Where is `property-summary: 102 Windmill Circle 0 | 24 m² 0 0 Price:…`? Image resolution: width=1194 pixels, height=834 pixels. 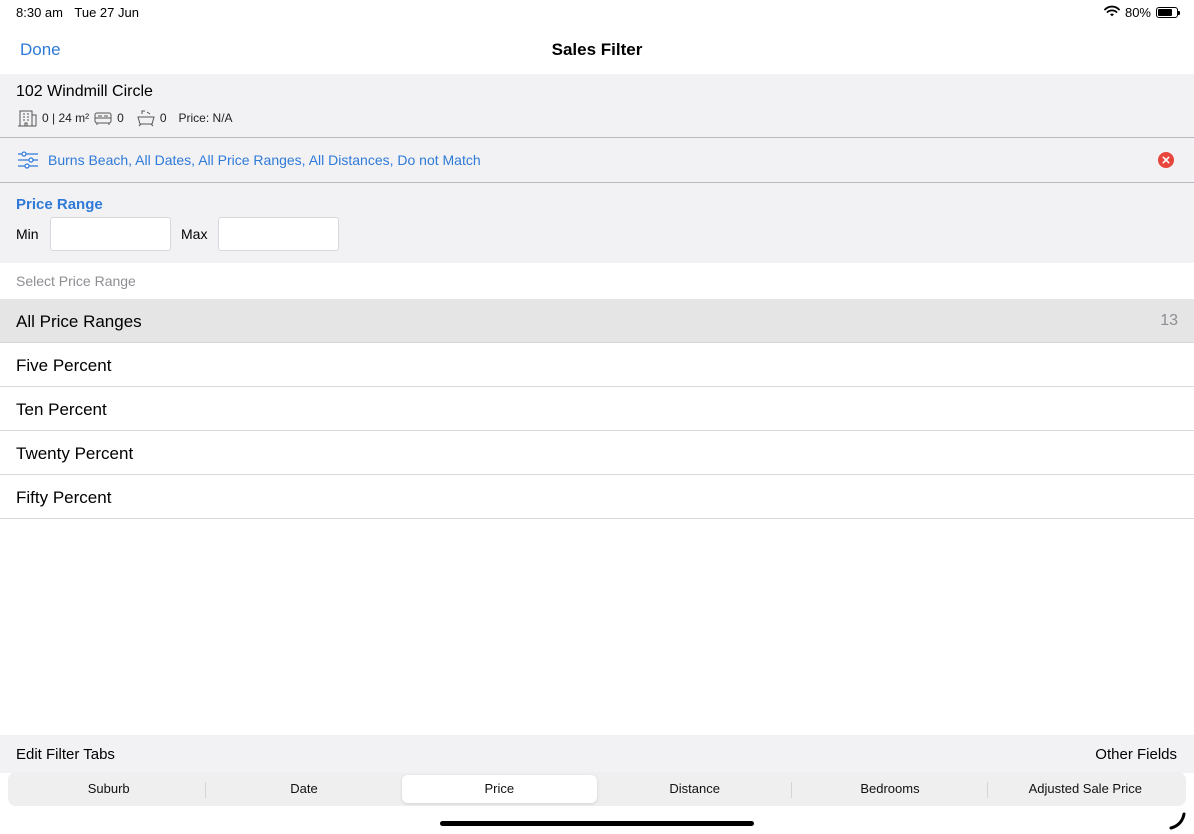 property-summary: 102 Windmill Circle 0 | 24 m² 0 0 Price:… is located at coordinates (597, 106).